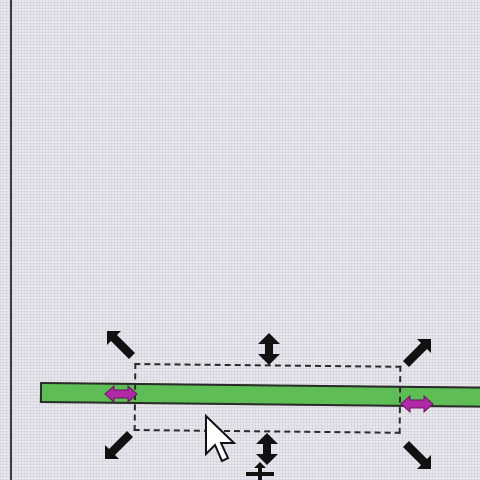 This screenshot has height=480, width=480. I want to click on resize-handle-top-right-icon, so click(417, 353).